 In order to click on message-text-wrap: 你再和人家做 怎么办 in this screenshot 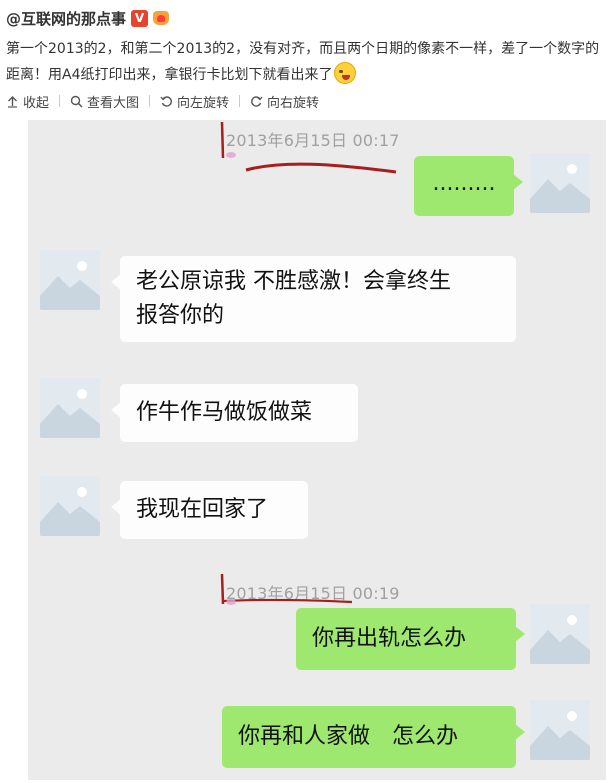, I will do `click(369, 737)`.